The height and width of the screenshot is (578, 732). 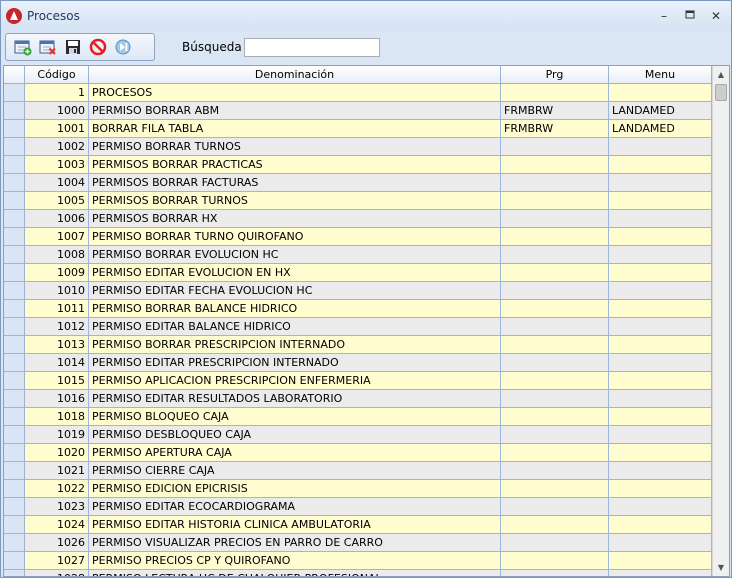 What do you see at coordinates (57, 129) in the screenshot?
I see `cell-code: 1001` at bounding box center [57, 129].